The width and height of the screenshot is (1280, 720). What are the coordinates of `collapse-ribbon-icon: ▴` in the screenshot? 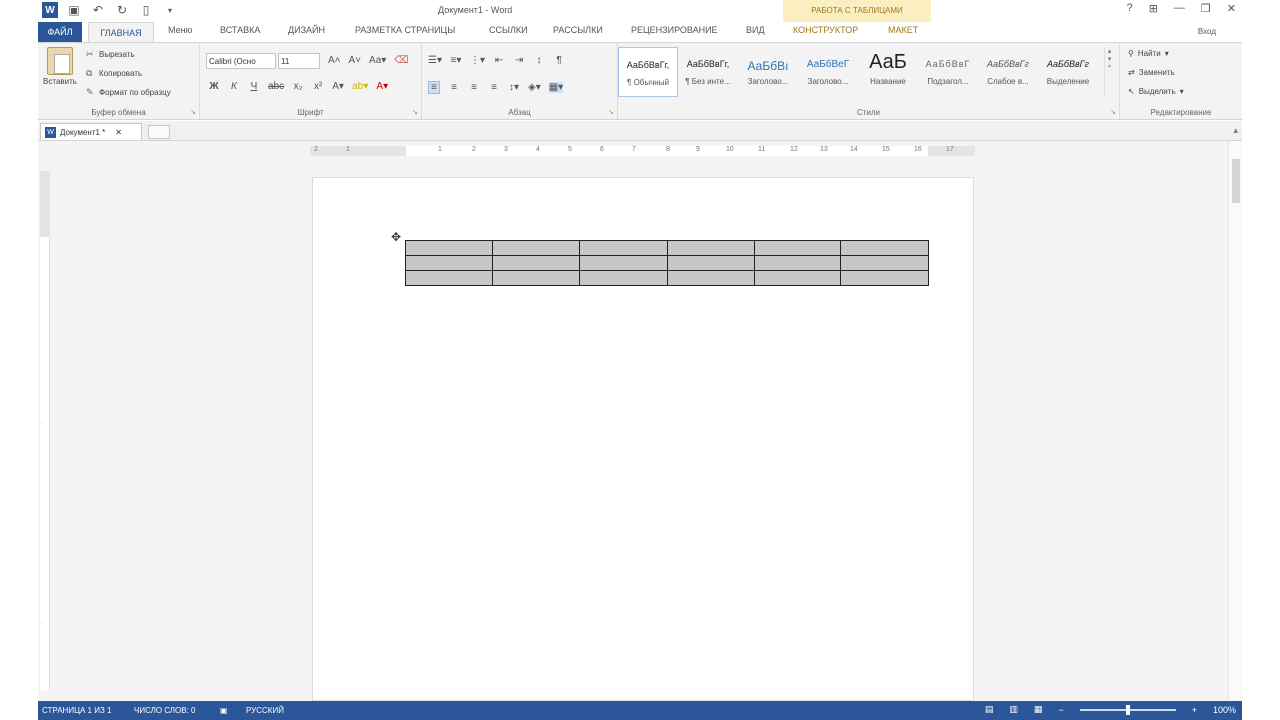 It's located at (1235, 130).